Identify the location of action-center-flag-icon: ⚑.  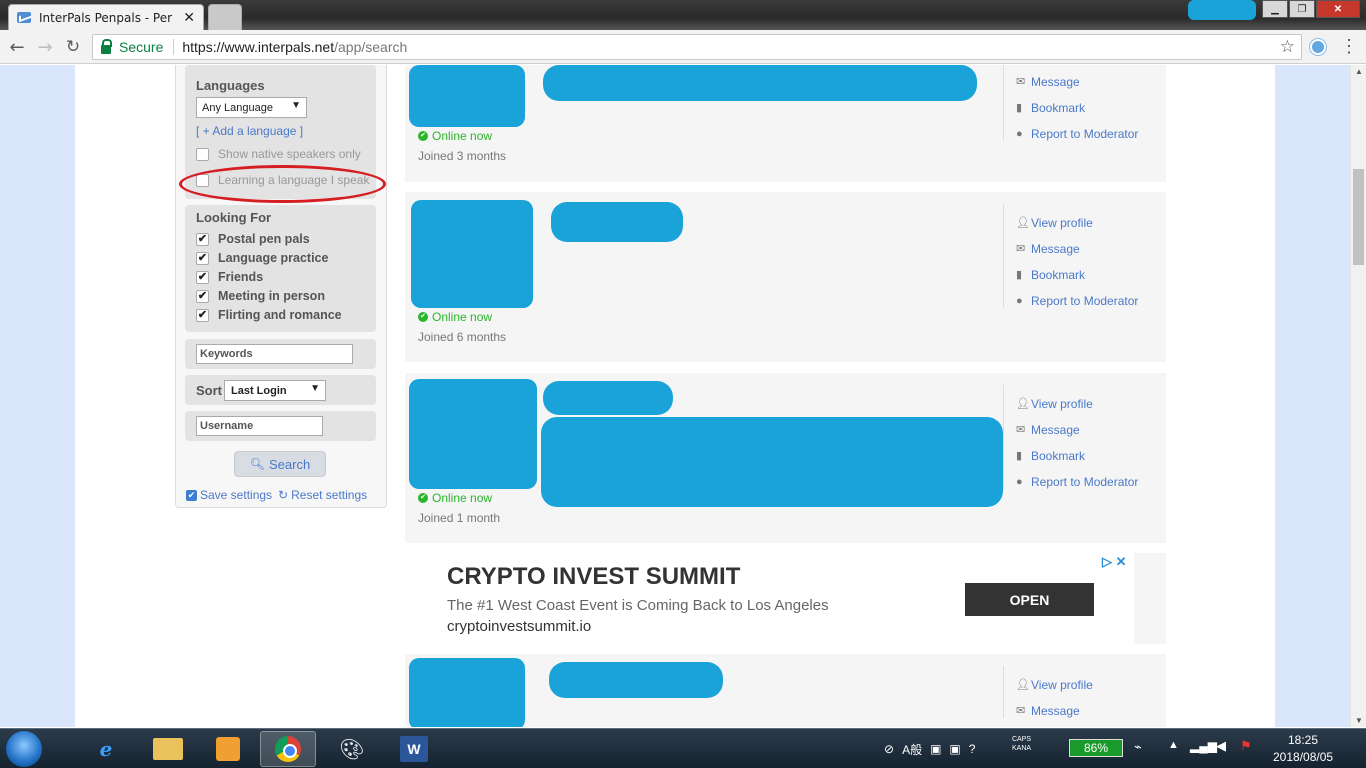
(1246, 746).